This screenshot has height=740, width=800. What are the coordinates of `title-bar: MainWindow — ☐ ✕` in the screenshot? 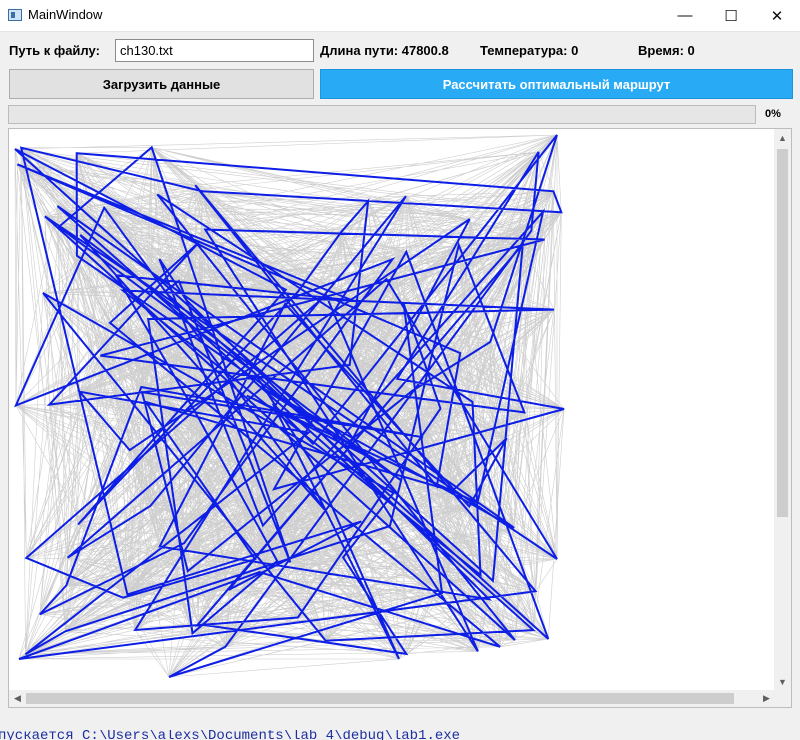 It's located at (400, 16).